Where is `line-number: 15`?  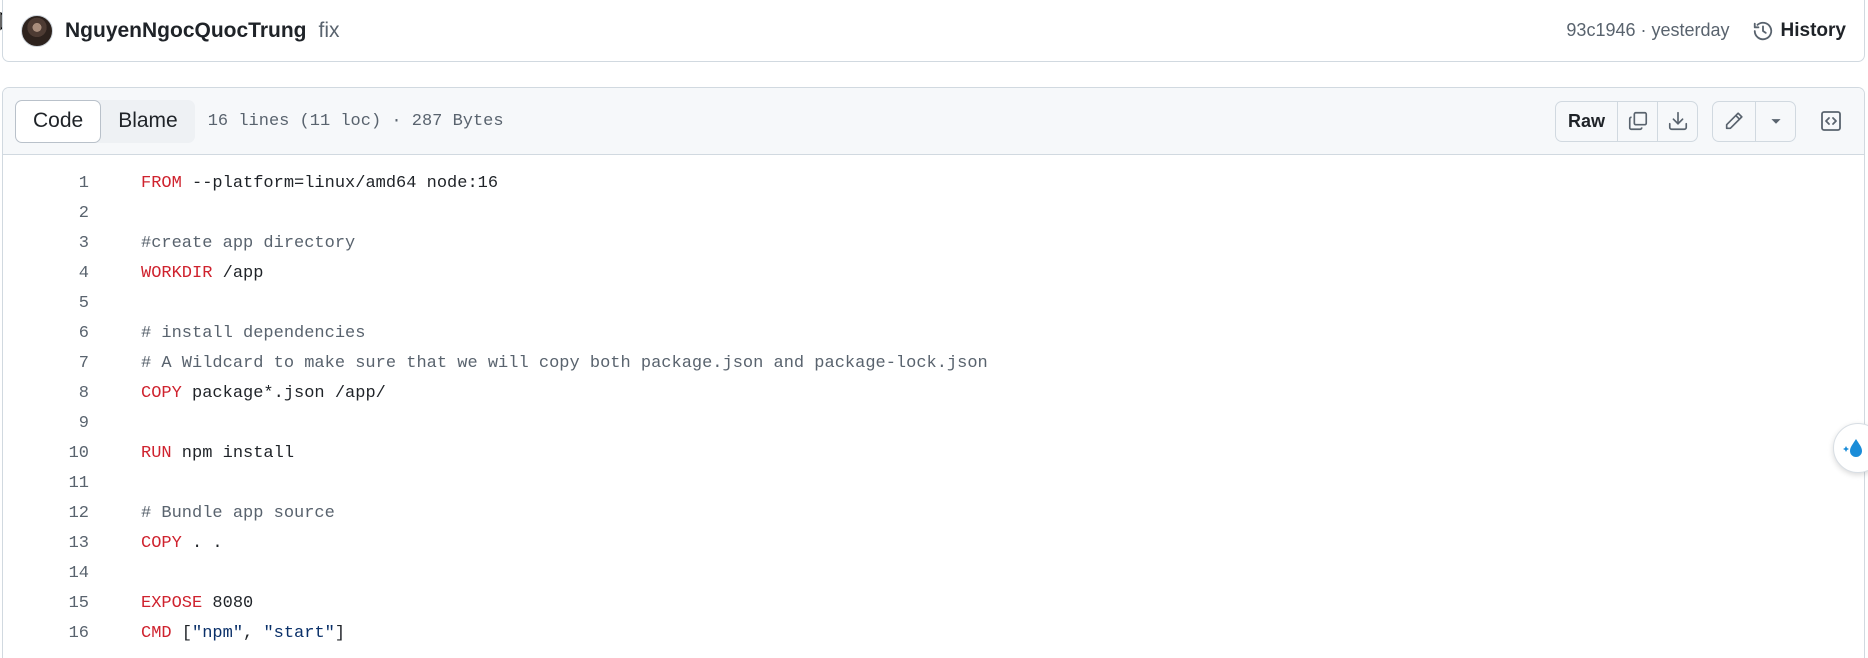
line-number: 15 is located at coordinates (46, 603).